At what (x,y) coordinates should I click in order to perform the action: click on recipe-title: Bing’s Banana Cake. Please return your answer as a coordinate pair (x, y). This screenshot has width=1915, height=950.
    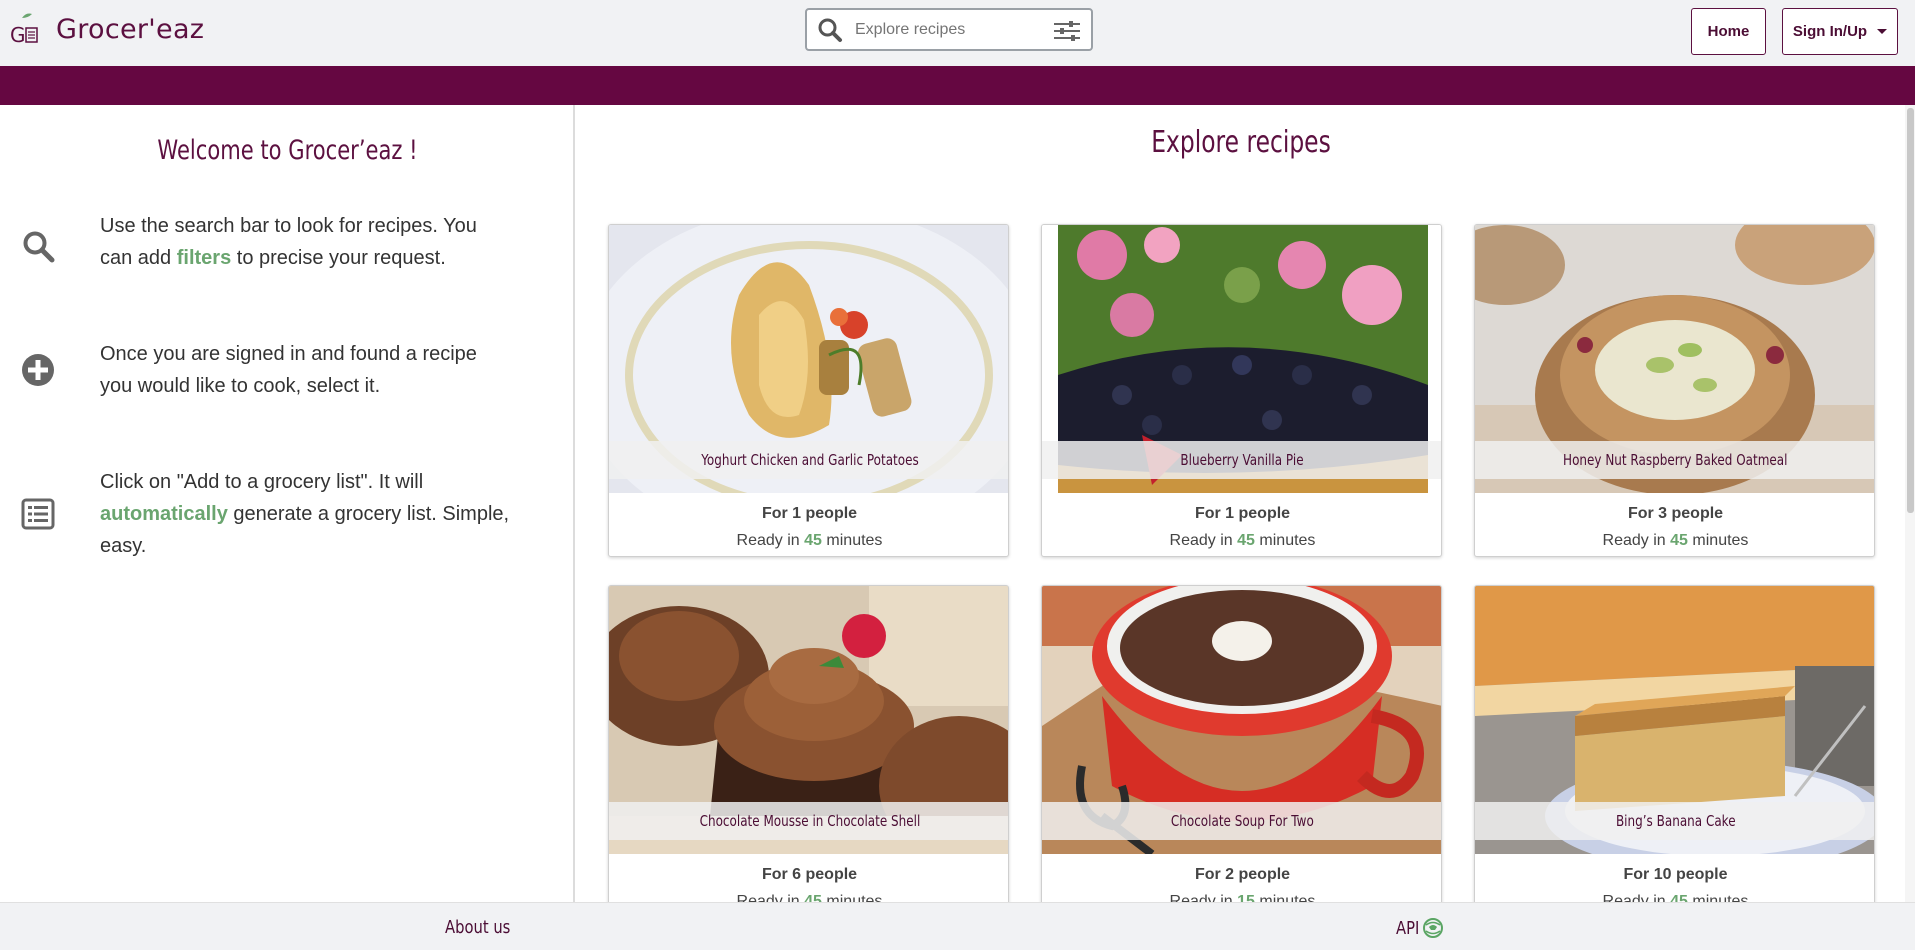
    Looking at the image, I should click on (1674, 821).